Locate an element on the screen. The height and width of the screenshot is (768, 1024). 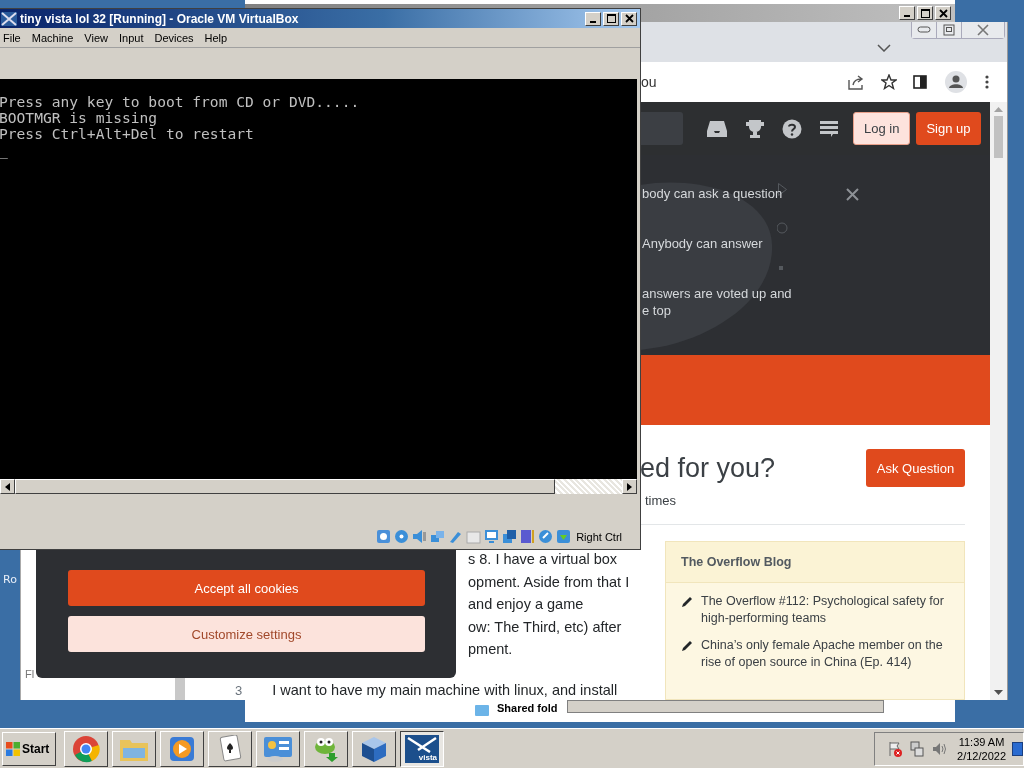
menu-item: File is located at coordinates (12, 37).